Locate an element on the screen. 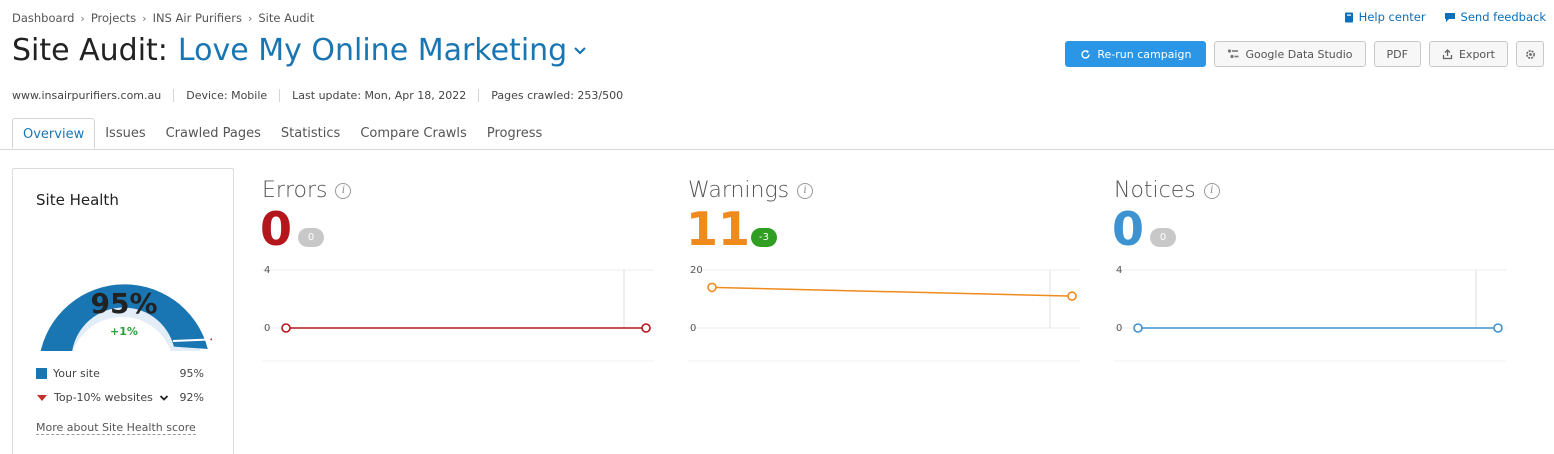  domain-text: www.insairpurifiers.com.au is located at coordinates (87, 95).